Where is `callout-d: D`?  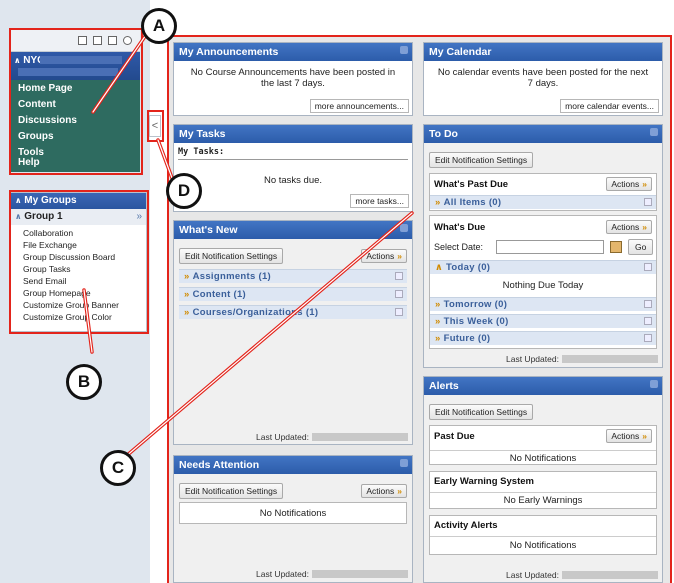
callout-d: D is located at coordinates (184, 191).